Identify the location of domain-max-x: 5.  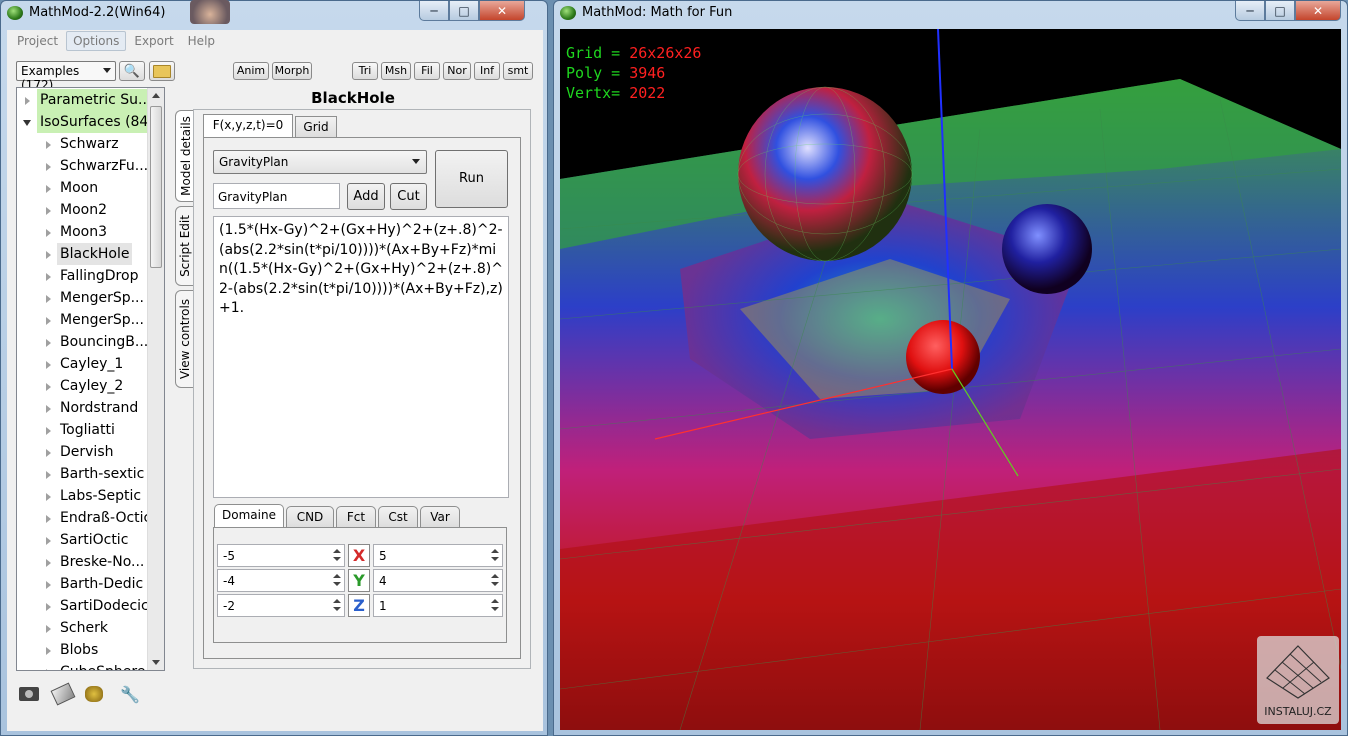
(438, 555).